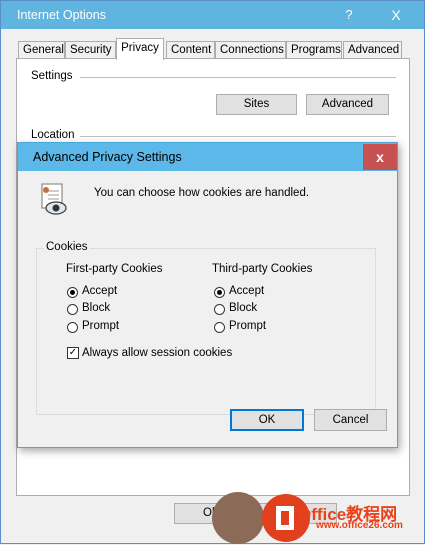 This screenshot has width=425, height=545. I want to click on tab-security: Security, so click(90, 50).